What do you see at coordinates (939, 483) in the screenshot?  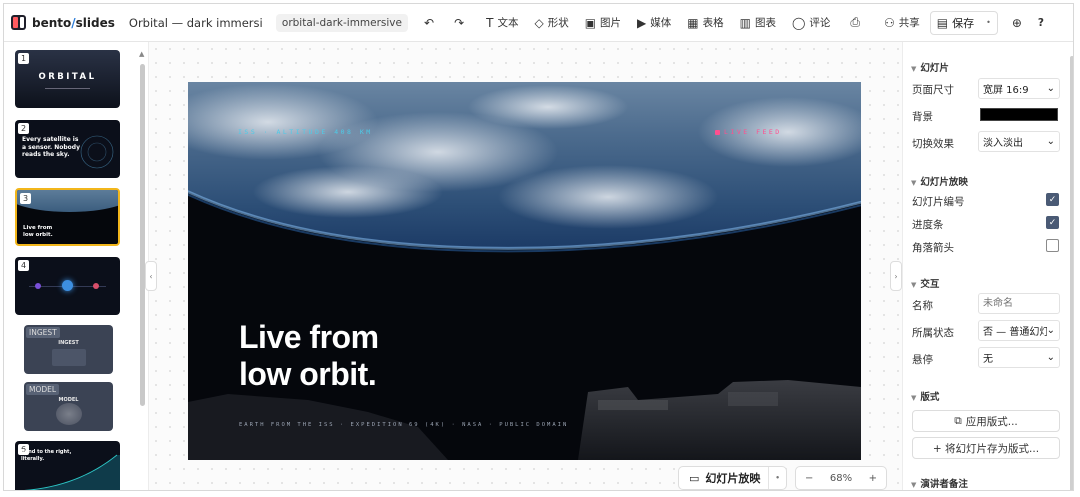 I see `section-speaker-notes: ▼ 演讲者备注` at bounding box center [939, 483].